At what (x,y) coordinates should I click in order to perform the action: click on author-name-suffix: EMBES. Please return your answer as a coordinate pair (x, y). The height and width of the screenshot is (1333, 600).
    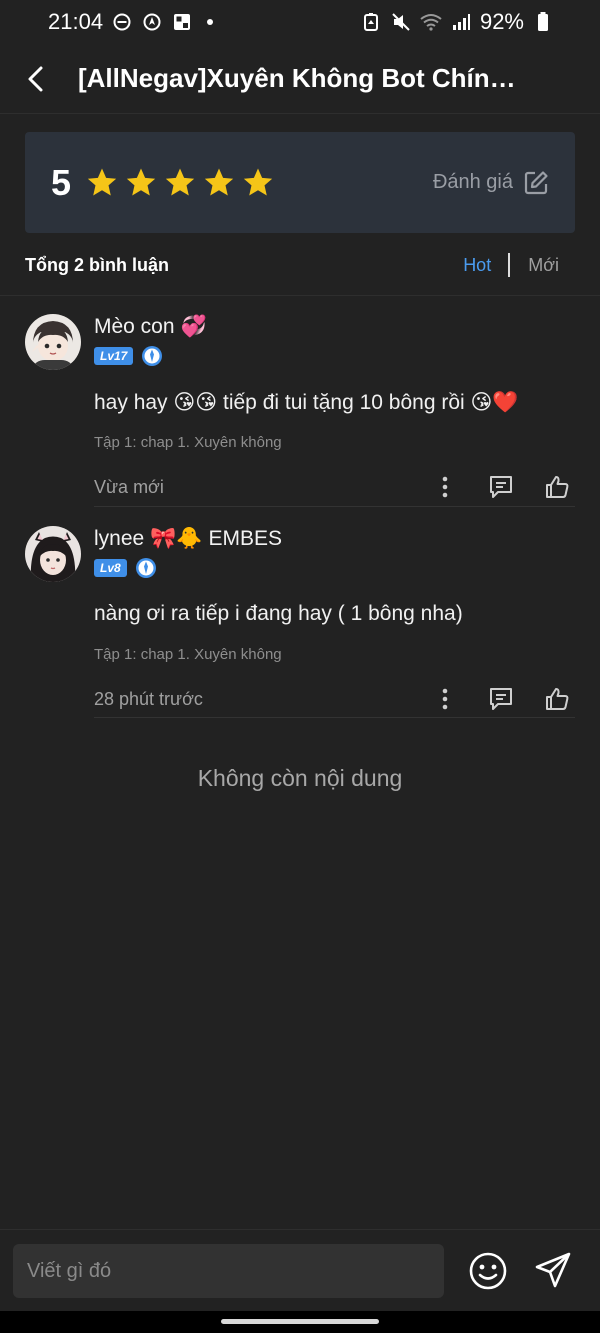
    Looking at the image, I should click on (245, 538).